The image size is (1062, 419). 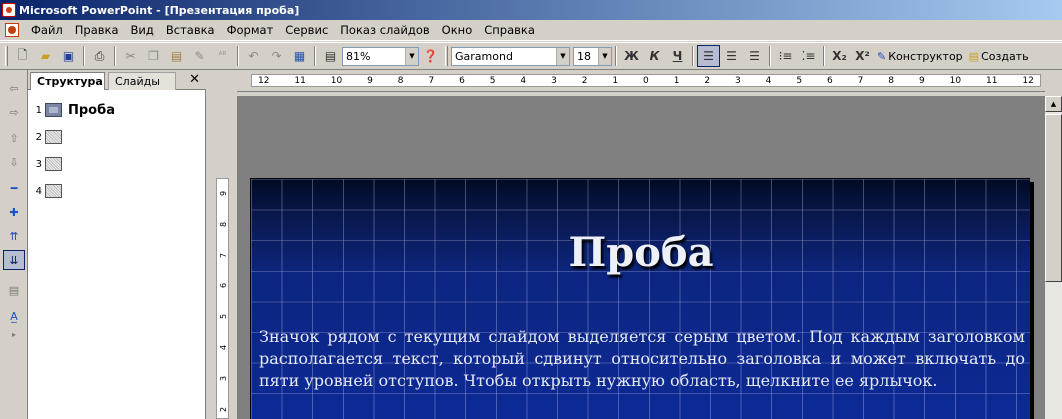 What do you see at coordinates (14, 316) in the screenshot?
I see `show-formatting-icon: A̲` at bounding box center [14, 316].